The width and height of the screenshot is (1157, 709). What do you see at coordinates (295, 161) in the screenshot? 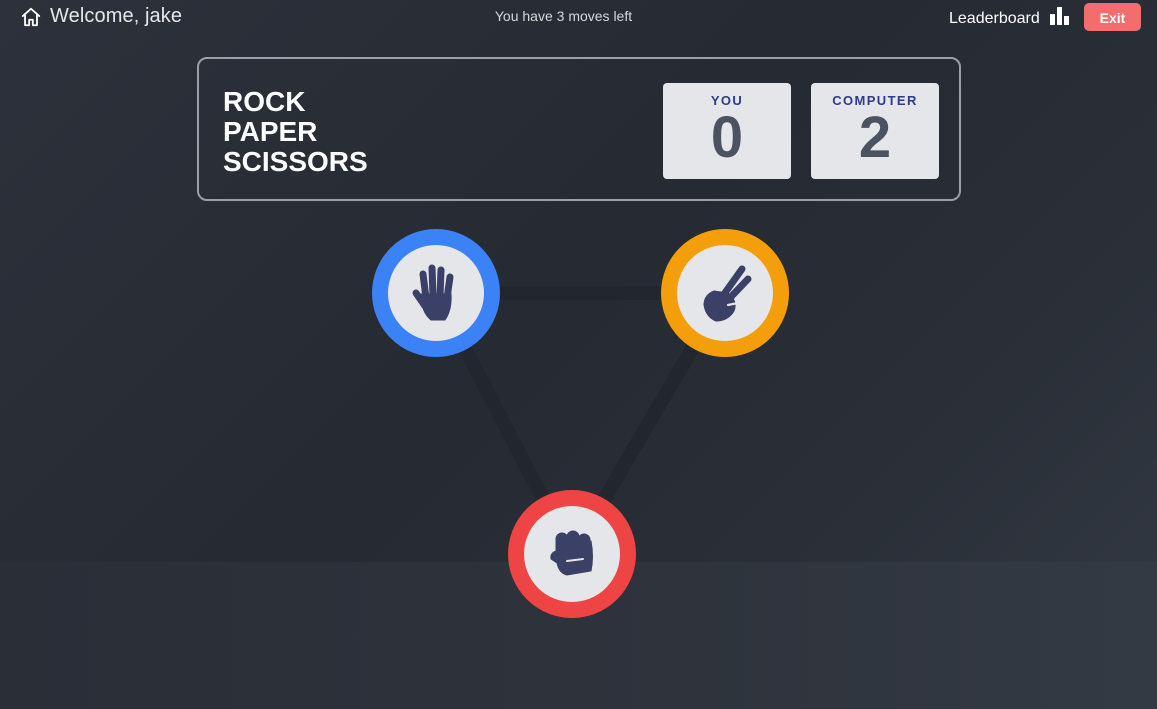
I see `game-title-line-scissors: SCISSORS` at bounding box center [295, 161].